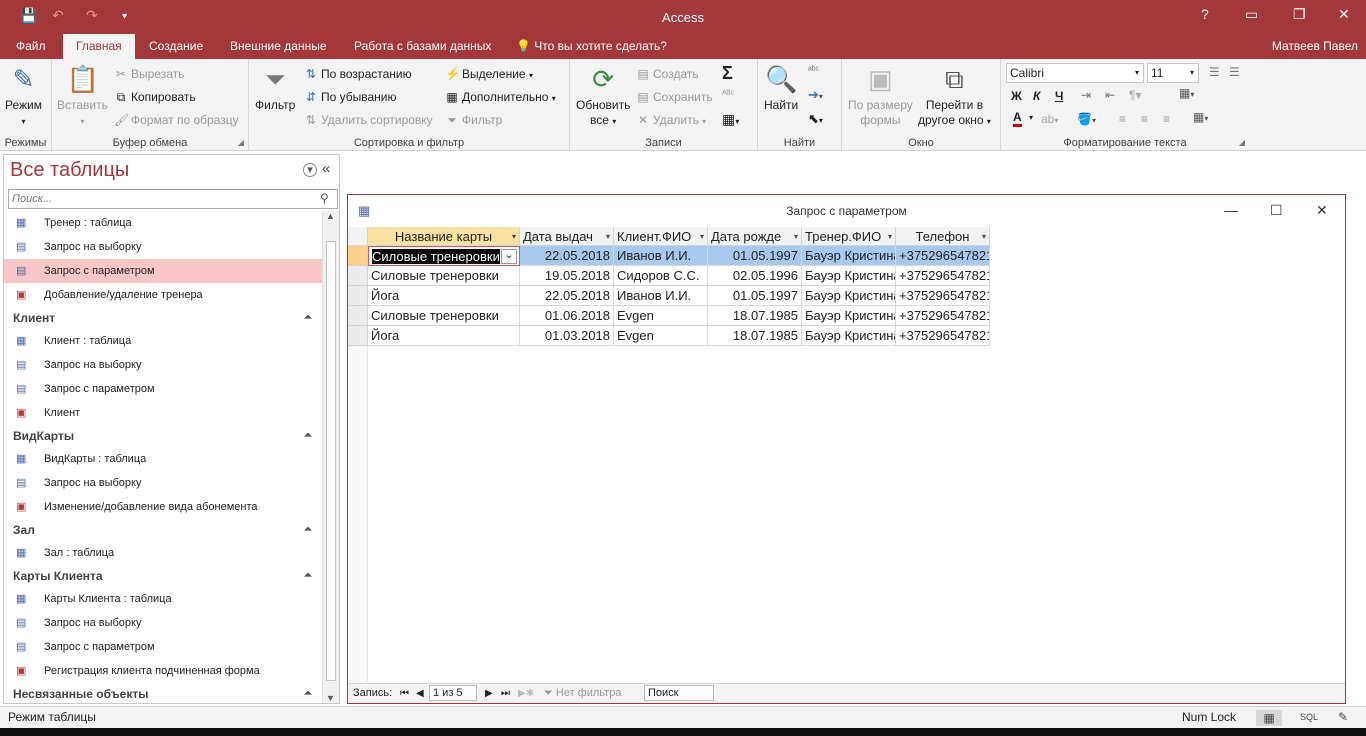 Image resolution: width=1366 pixels, height=736 pixels. Describe the element at coordinates (567, 316) in the screenshot. I see `table-cell: 01.06.2018` at that location.